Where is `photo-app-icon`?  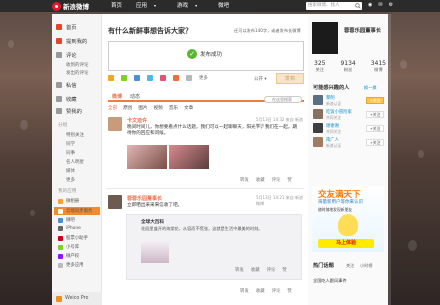
photo-app-icon is located at coordinates (60, 201).